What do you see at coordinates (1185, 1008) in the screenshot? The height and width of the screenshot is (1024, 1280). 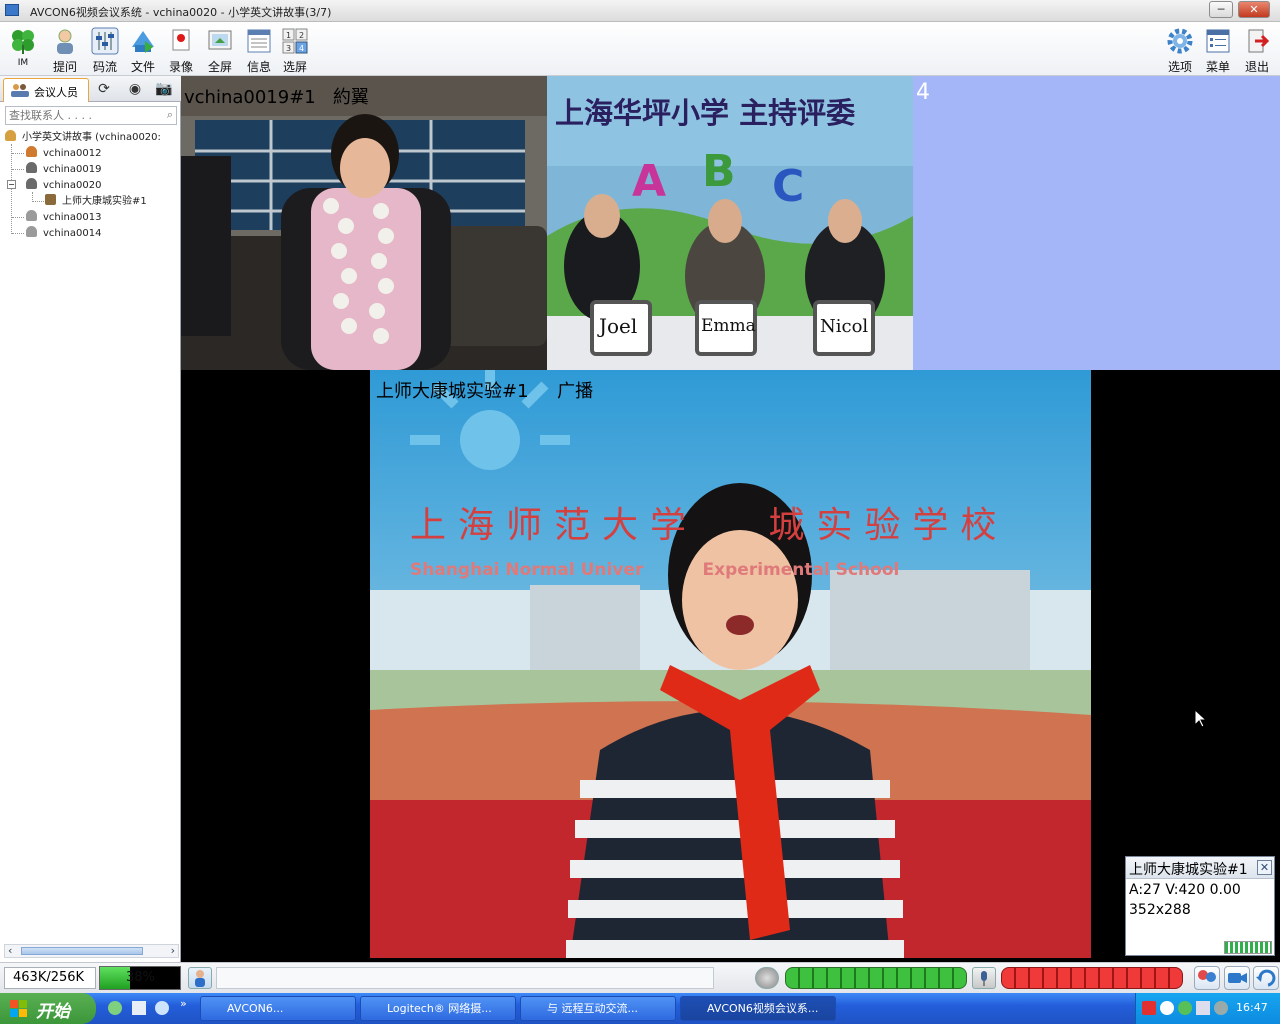 I see `tray-network-icon` at bounding box center [1185, 1008].